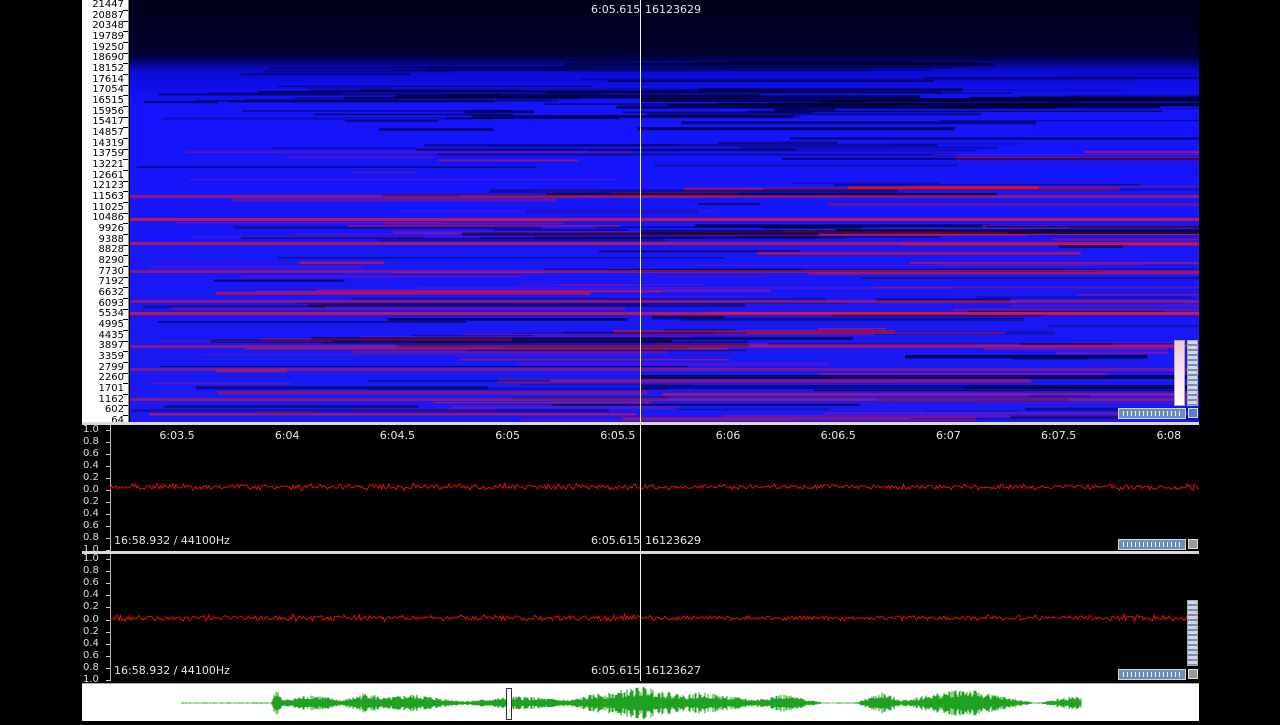  I want to click on channel-1-options-button, so click(1193, 544).